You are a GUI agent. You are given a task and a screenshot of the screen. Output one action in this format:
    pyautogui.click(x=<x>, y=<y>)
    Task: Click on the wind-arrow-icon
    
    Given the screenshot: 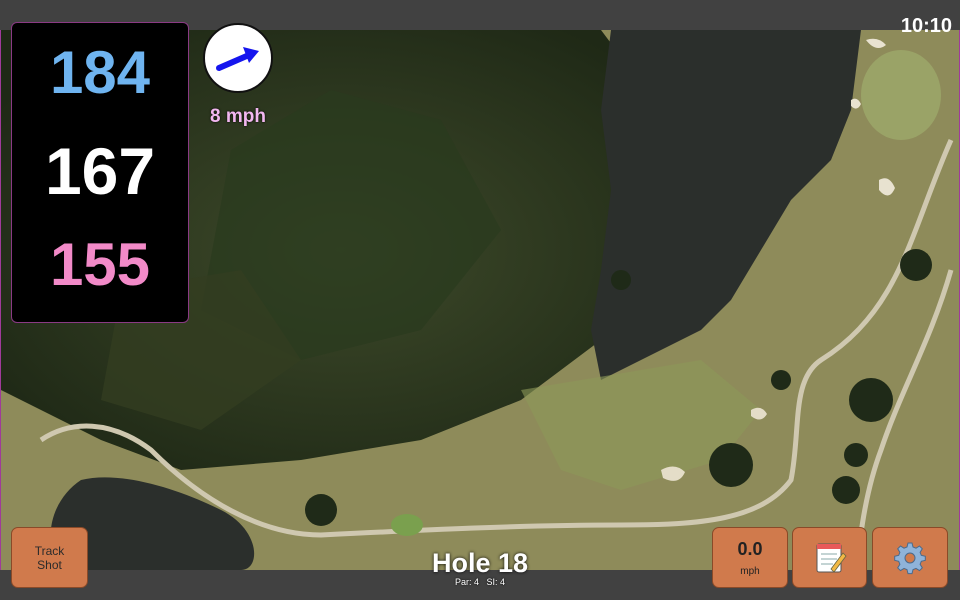 What is the action you would take?
    pyautogui.click(x=237, y=59)
    